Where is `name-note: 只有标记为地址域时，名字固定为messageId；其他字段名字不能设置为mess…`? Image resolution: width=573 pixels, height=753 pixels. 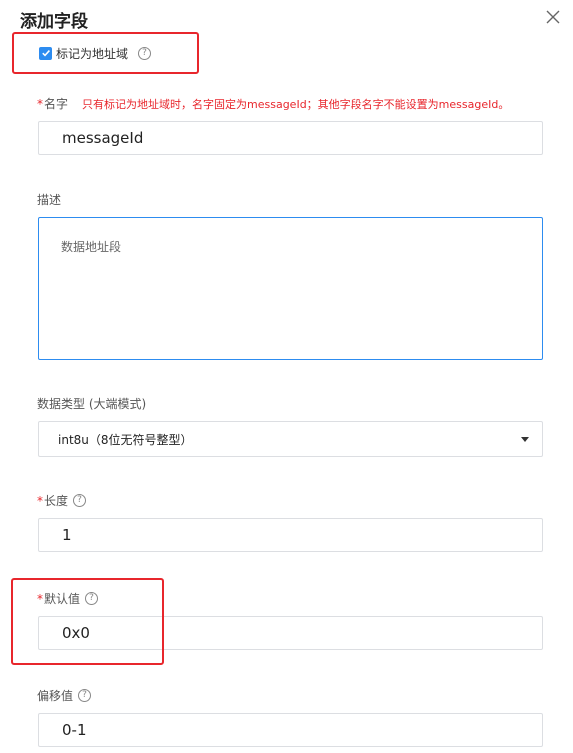 name-note: 只有标记为地址域时，名字固定为messageId；其他字段名字不能设置为mess… is located at coordinates (296, 104).